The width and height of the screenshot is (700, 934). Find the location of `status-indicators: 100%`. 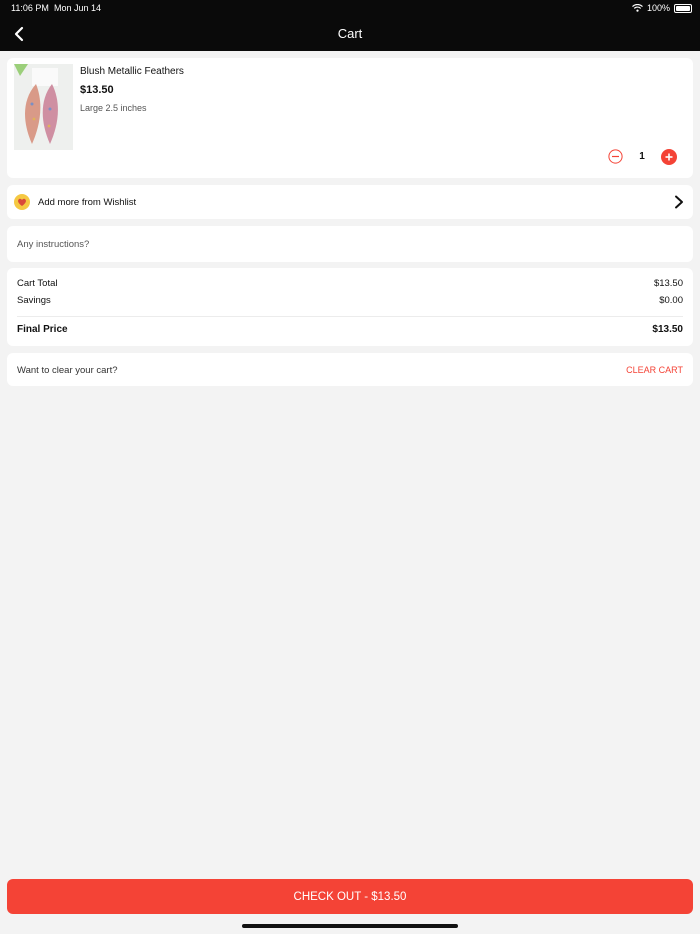

status-indicators: 100% is located at coordinates (662, 8).